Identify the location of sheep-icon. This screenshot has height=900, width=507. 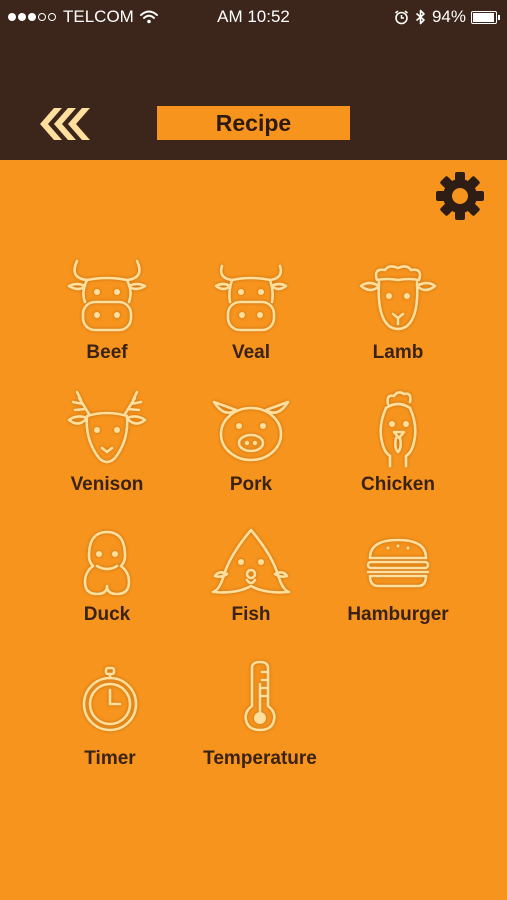
(398, 298).